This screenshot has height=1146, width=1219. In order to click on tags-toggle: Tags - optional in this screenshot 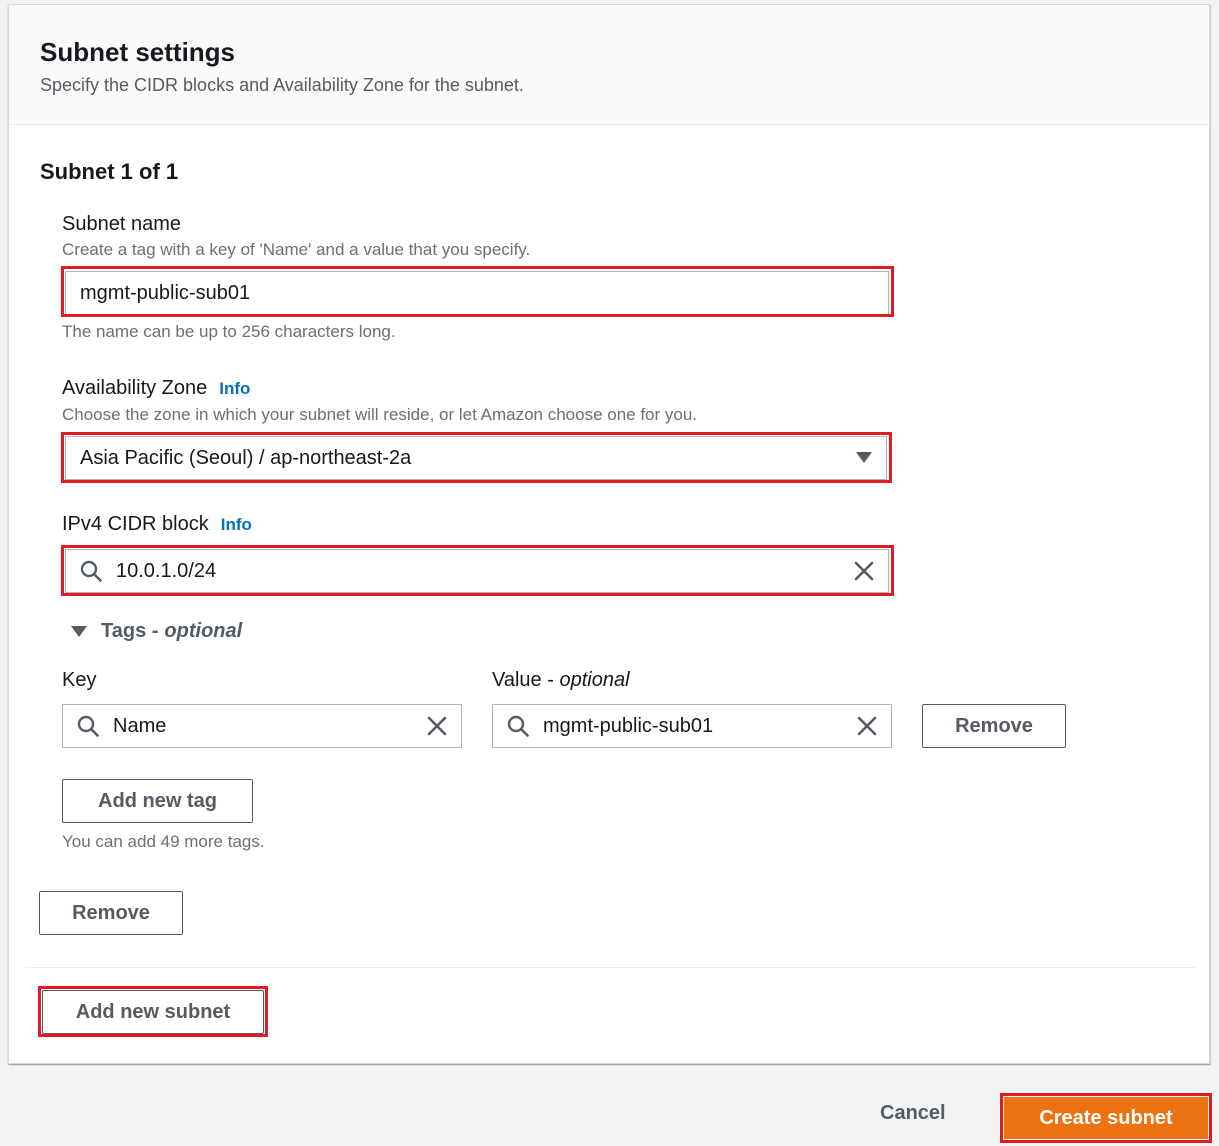, I will do `click(156, 631)`.